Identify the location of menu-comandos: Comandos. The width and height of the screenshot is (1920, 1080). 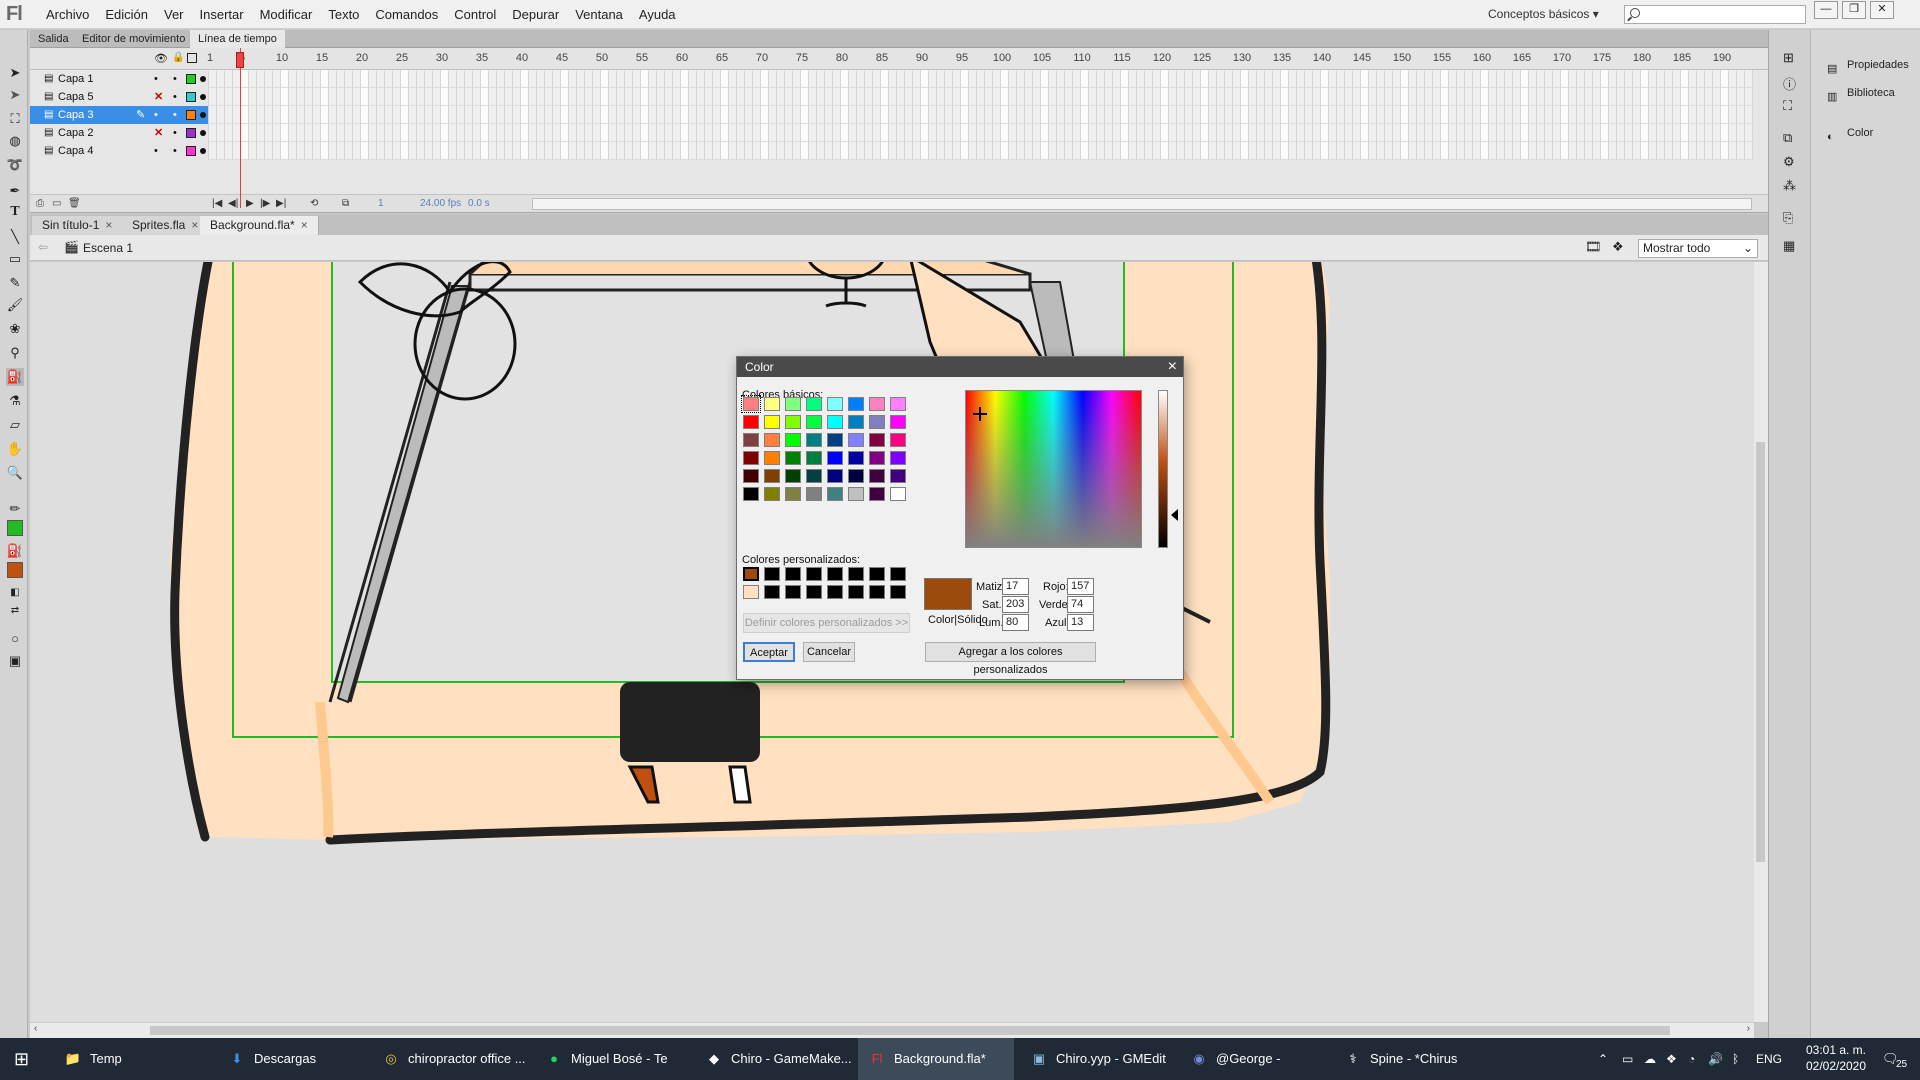
(406, 14).